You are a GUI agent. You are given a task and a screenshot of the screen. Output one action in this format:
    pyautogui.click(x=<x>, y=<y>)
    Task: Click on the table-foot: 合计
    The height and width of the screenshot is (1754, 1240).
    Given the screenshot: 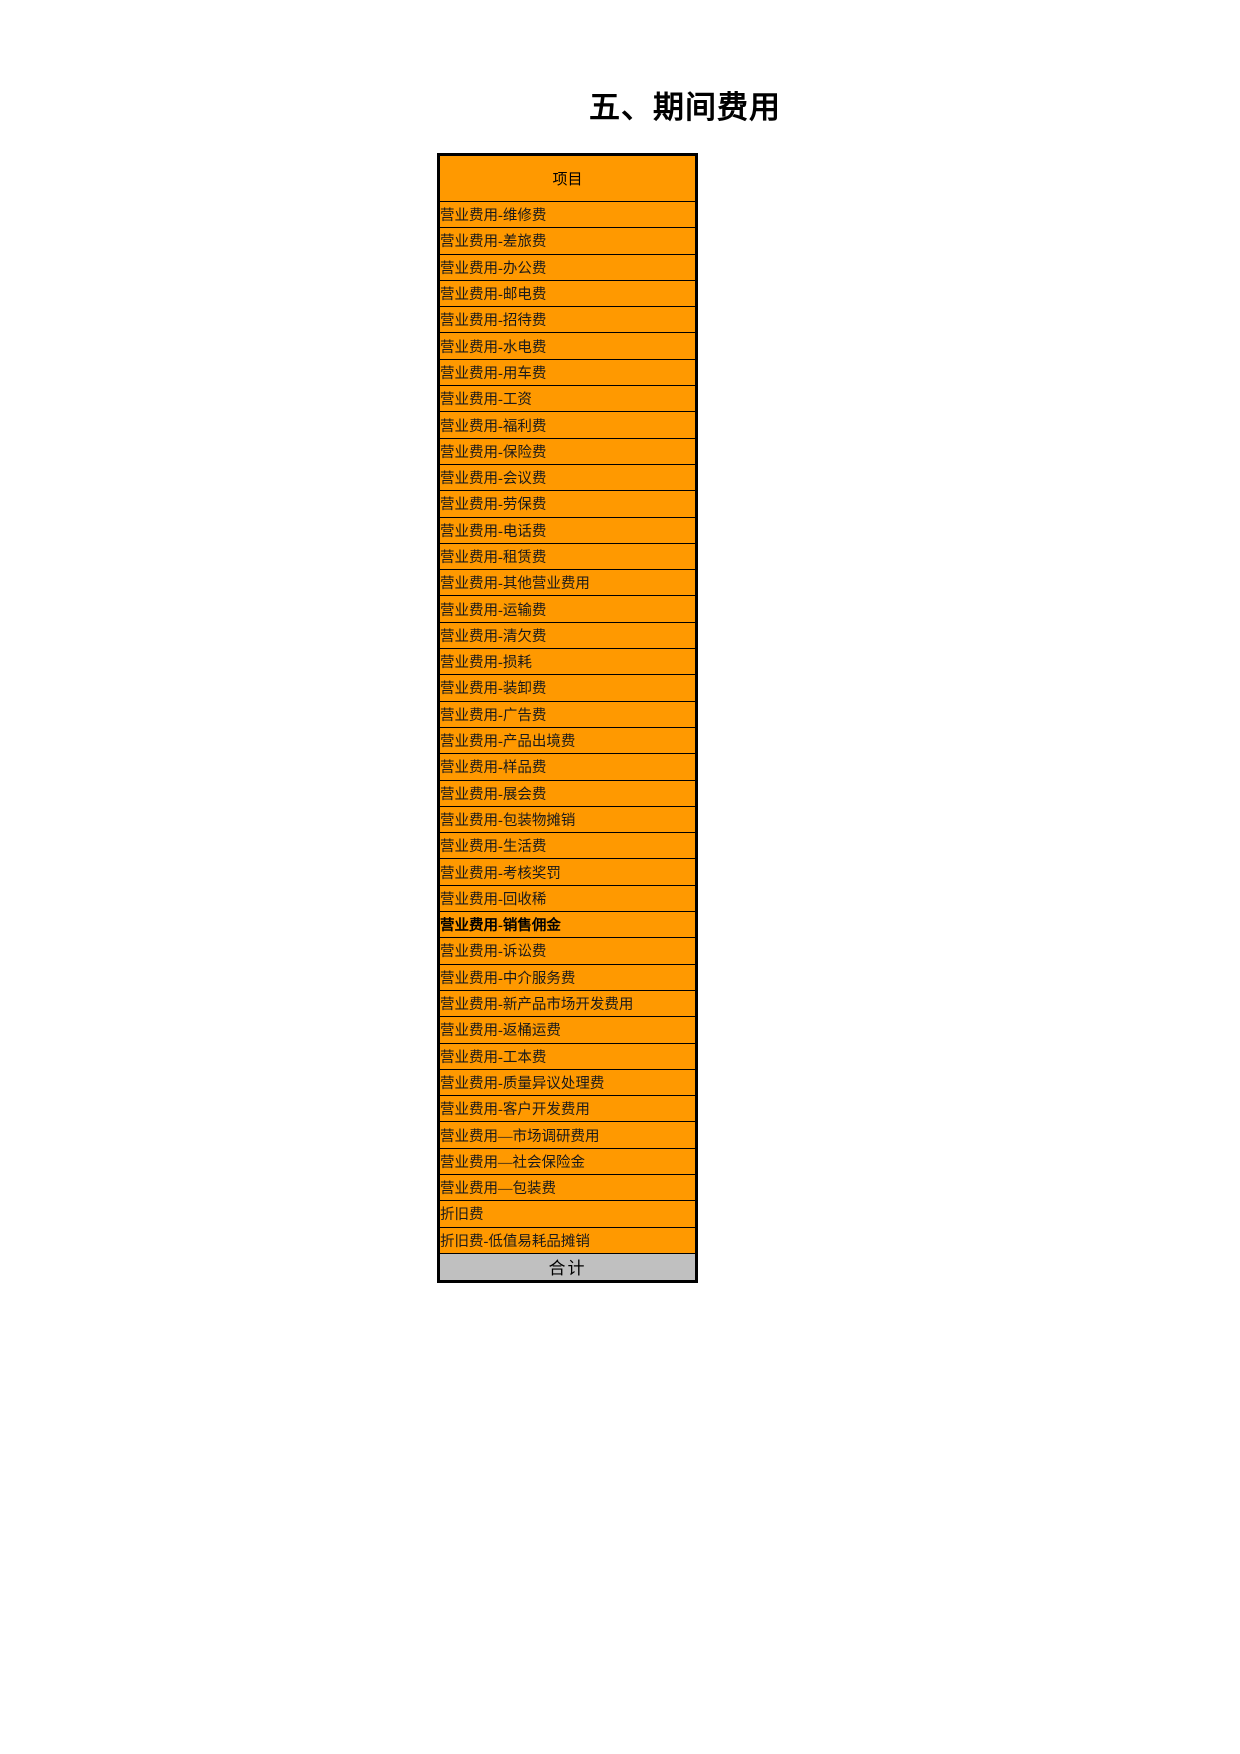 What is the action you would take?
    pyautogui.click(x=567, y=1267)
    